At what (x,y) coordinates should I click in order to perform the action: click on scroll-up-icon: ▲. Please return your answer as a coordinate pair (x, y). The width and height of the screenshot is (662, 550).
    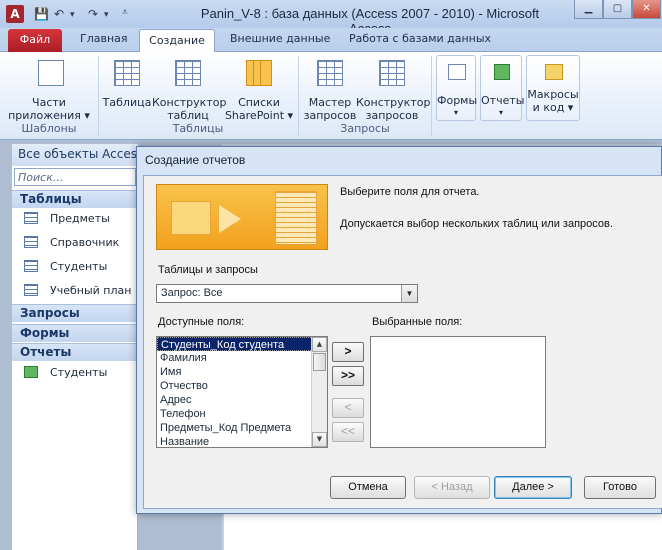
    Looking at the image, I should click on (319, 344).